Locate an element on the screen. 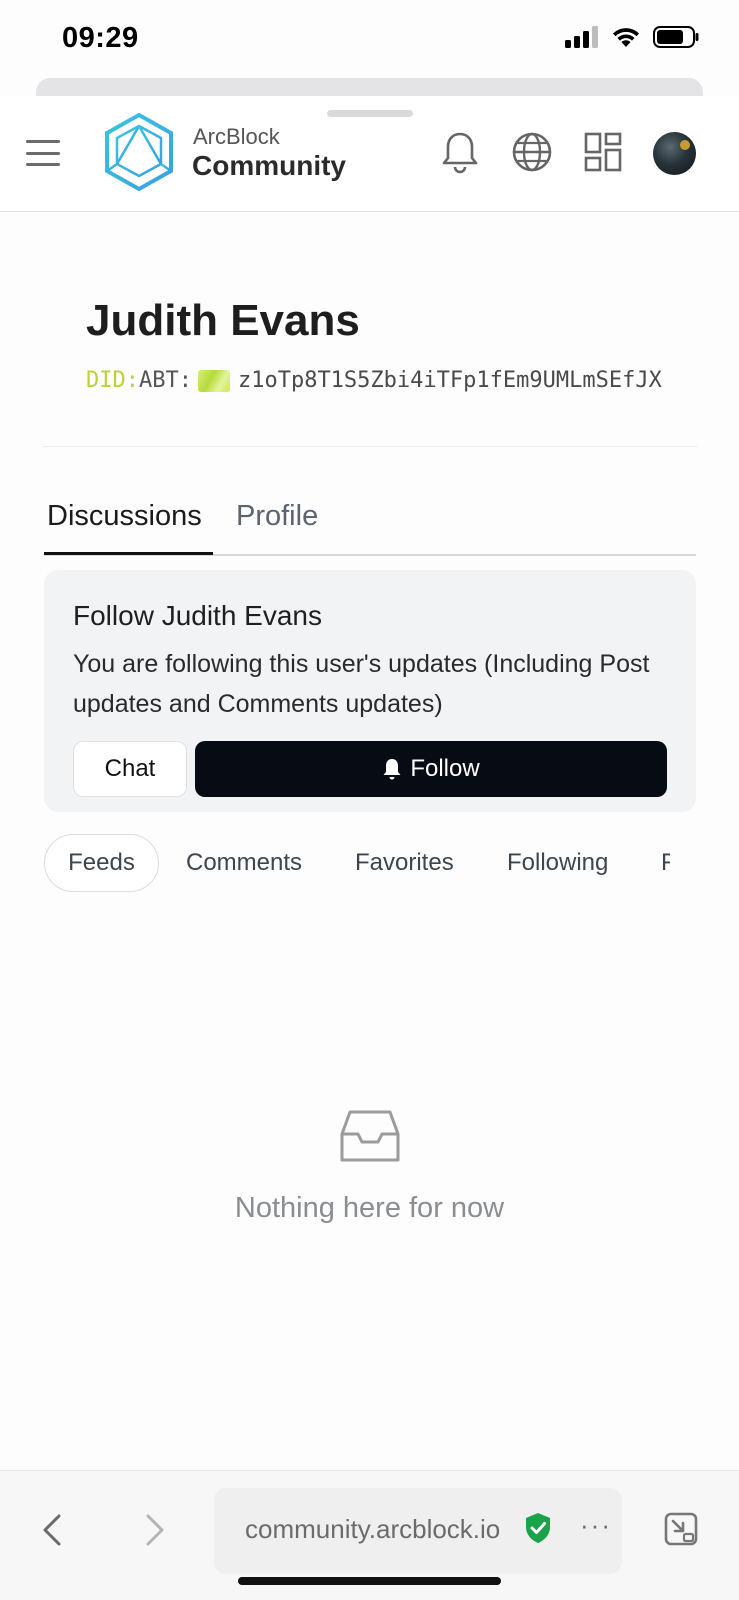 The height and width of the screenshot is (1600, 739). status-time: 09:29 is located at coordinates (100, 38).